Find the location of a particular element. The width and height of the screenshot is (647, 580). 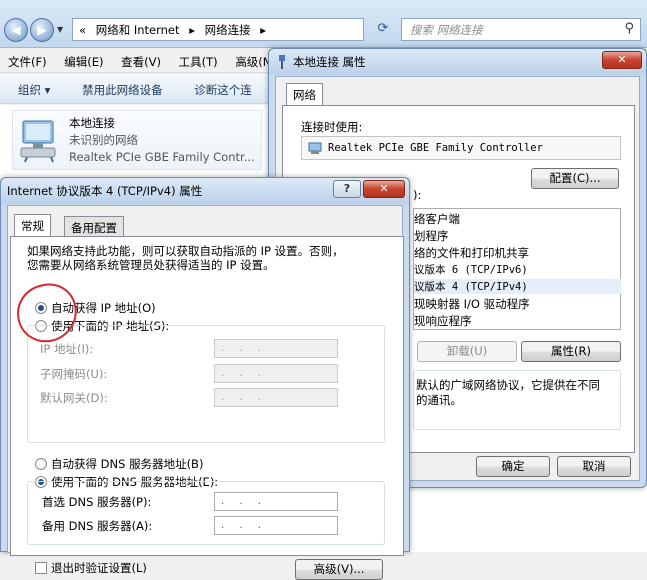

alternate-dns-field: . . . is located at coordinates (276, 525).